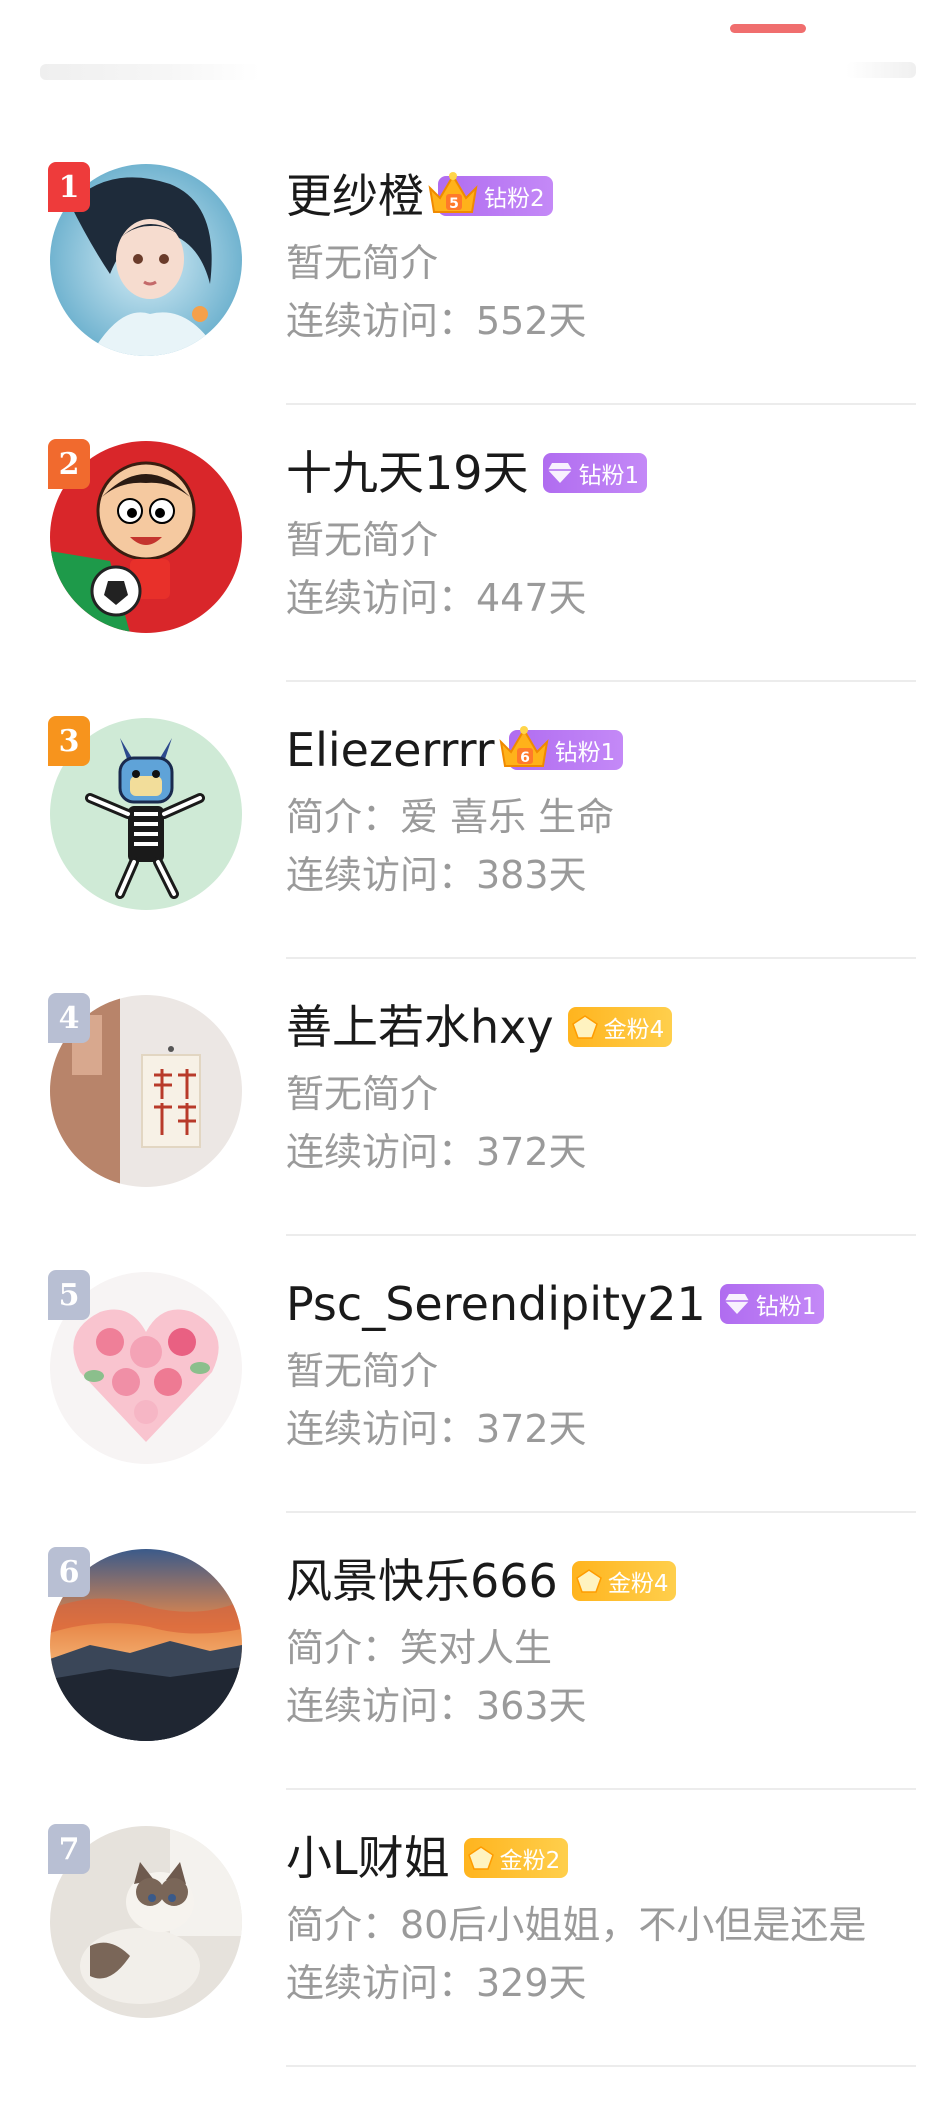 This screenshot has height=2107, width=926. I want to click on fan-level-badge: 金粉2, so click(516, 1858).